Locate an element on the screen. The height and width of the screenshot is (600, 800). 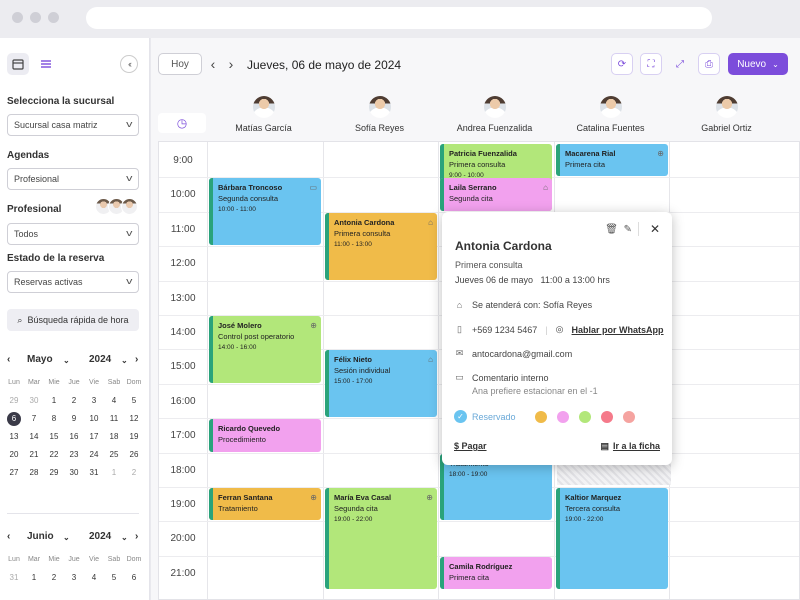
professional-header: Sofía Reyes is located at coordinates (379, 114).